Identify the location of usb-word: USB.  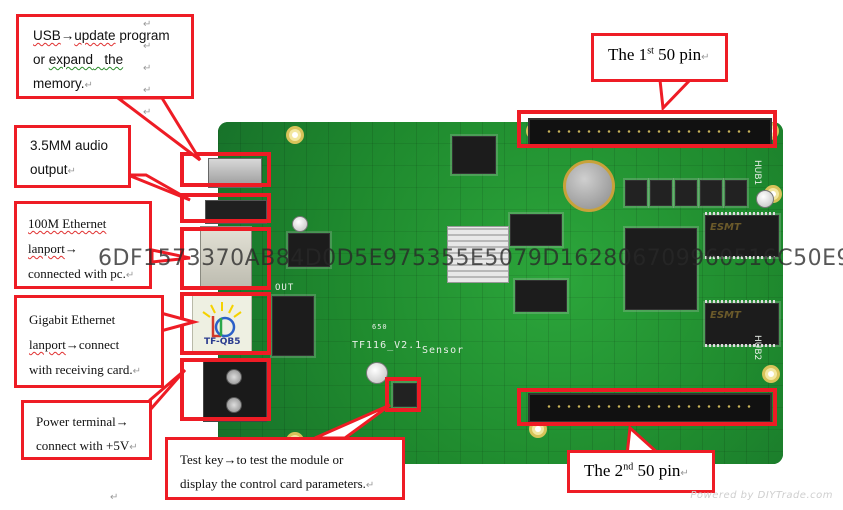
(47, 35).